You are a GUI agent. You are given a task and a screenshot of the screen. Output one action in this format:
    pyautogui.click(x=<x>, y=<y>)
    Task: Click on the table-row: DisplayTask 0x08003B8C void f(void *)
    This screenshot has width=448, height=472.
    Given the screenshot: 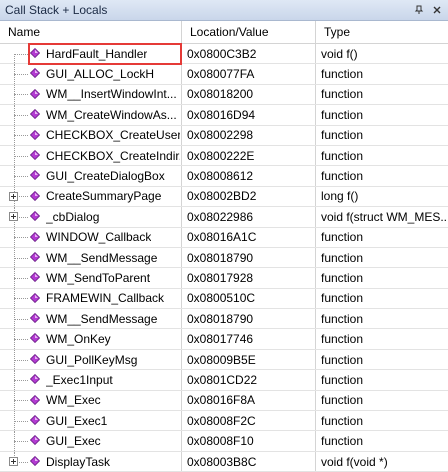 What is the action you would take?
    pyautogui.click(x=224, y=461)
    